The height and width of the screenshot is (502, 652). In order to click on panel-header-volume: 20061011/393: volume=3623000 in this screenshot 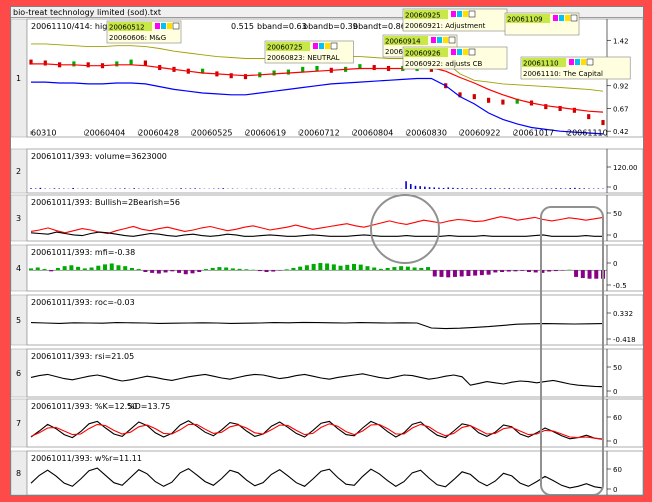, I will do `click(99, 156)`.